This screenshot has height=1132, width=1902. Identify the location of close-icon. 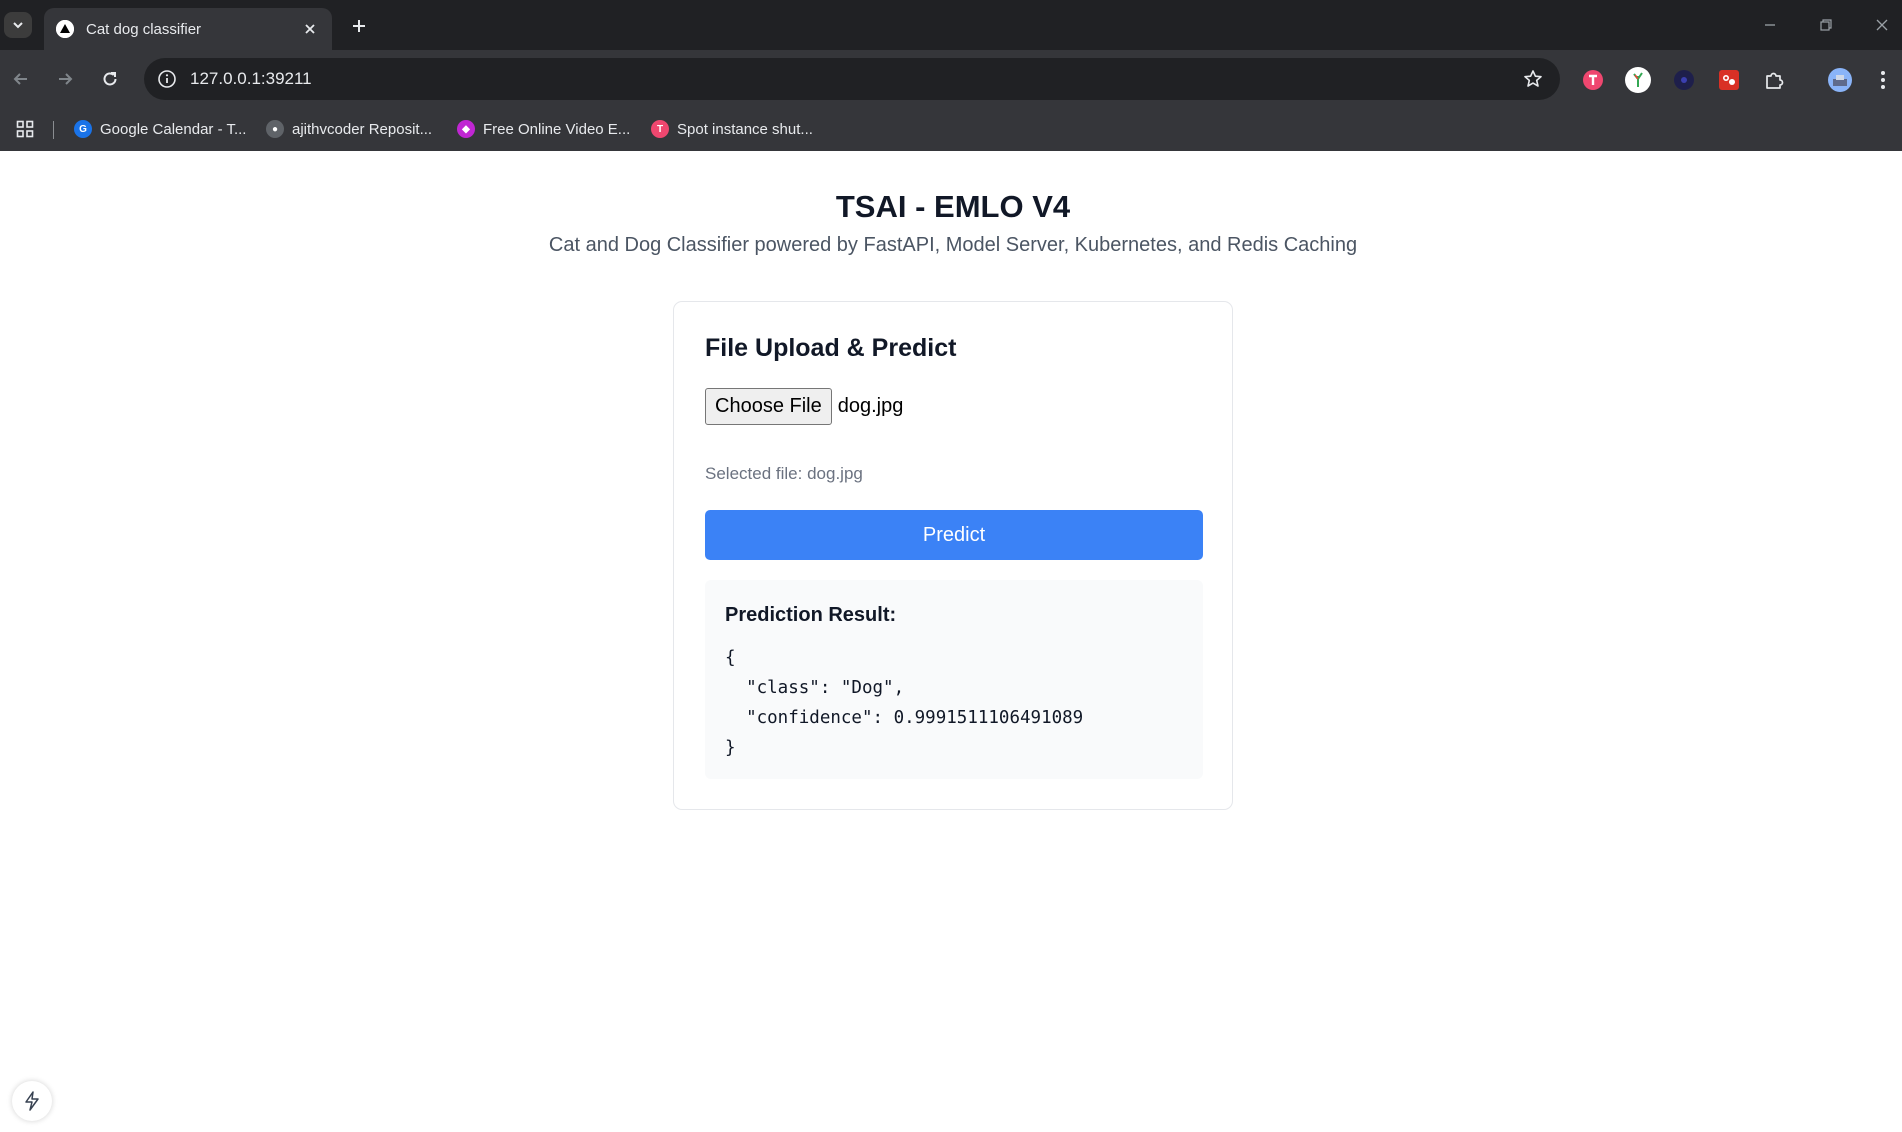
(1882, 25).